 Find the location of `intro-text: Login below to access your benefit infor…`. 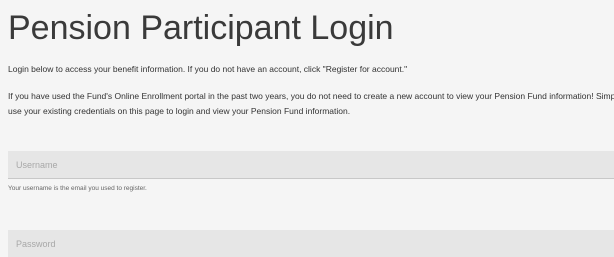

intro-text: Login below to access your benefit infor… is located at coordinates (208, 69).